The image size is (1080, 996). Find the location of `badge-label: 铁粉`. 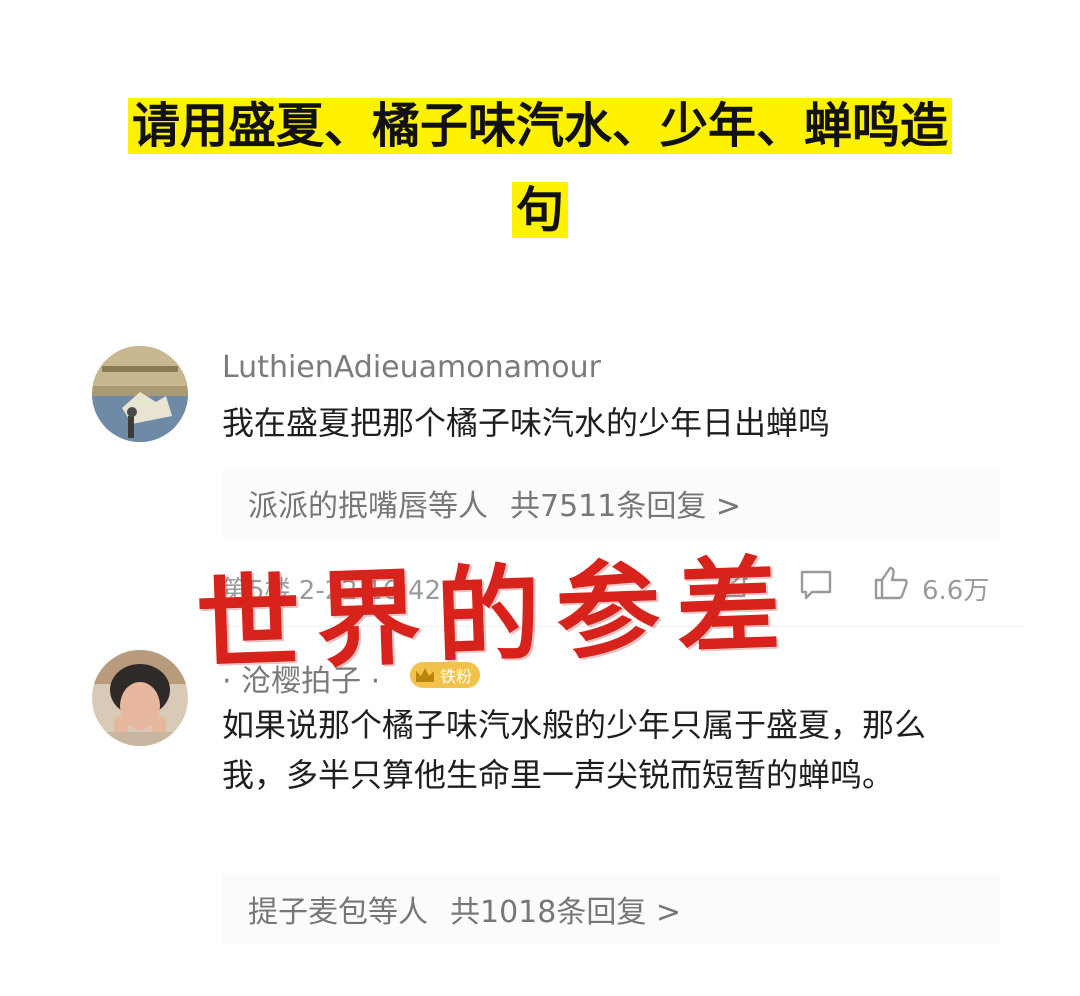

badge-label: 铁粉 is located at coordinates (456, 676).